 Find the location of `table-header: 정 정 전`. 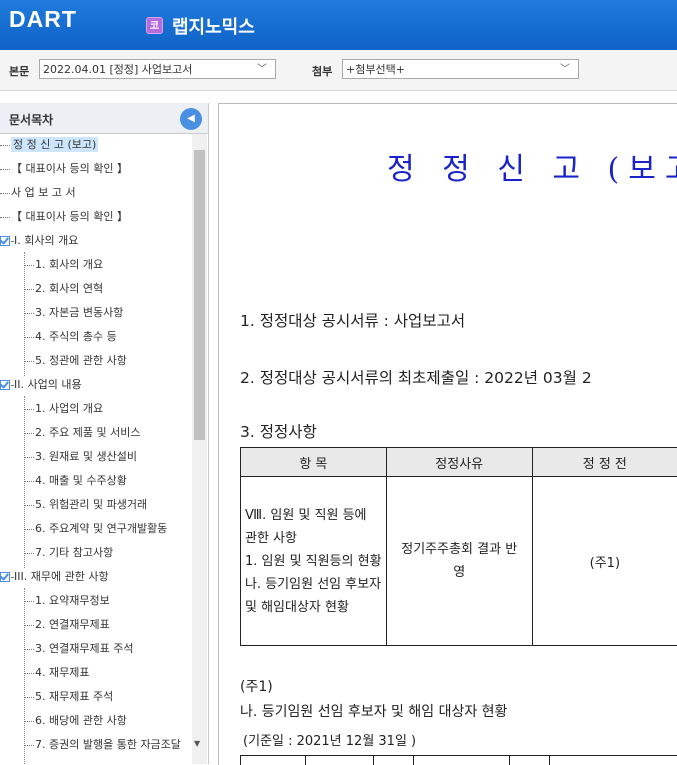

table-header: 정 정 전 is located at coordinates (604, 462).